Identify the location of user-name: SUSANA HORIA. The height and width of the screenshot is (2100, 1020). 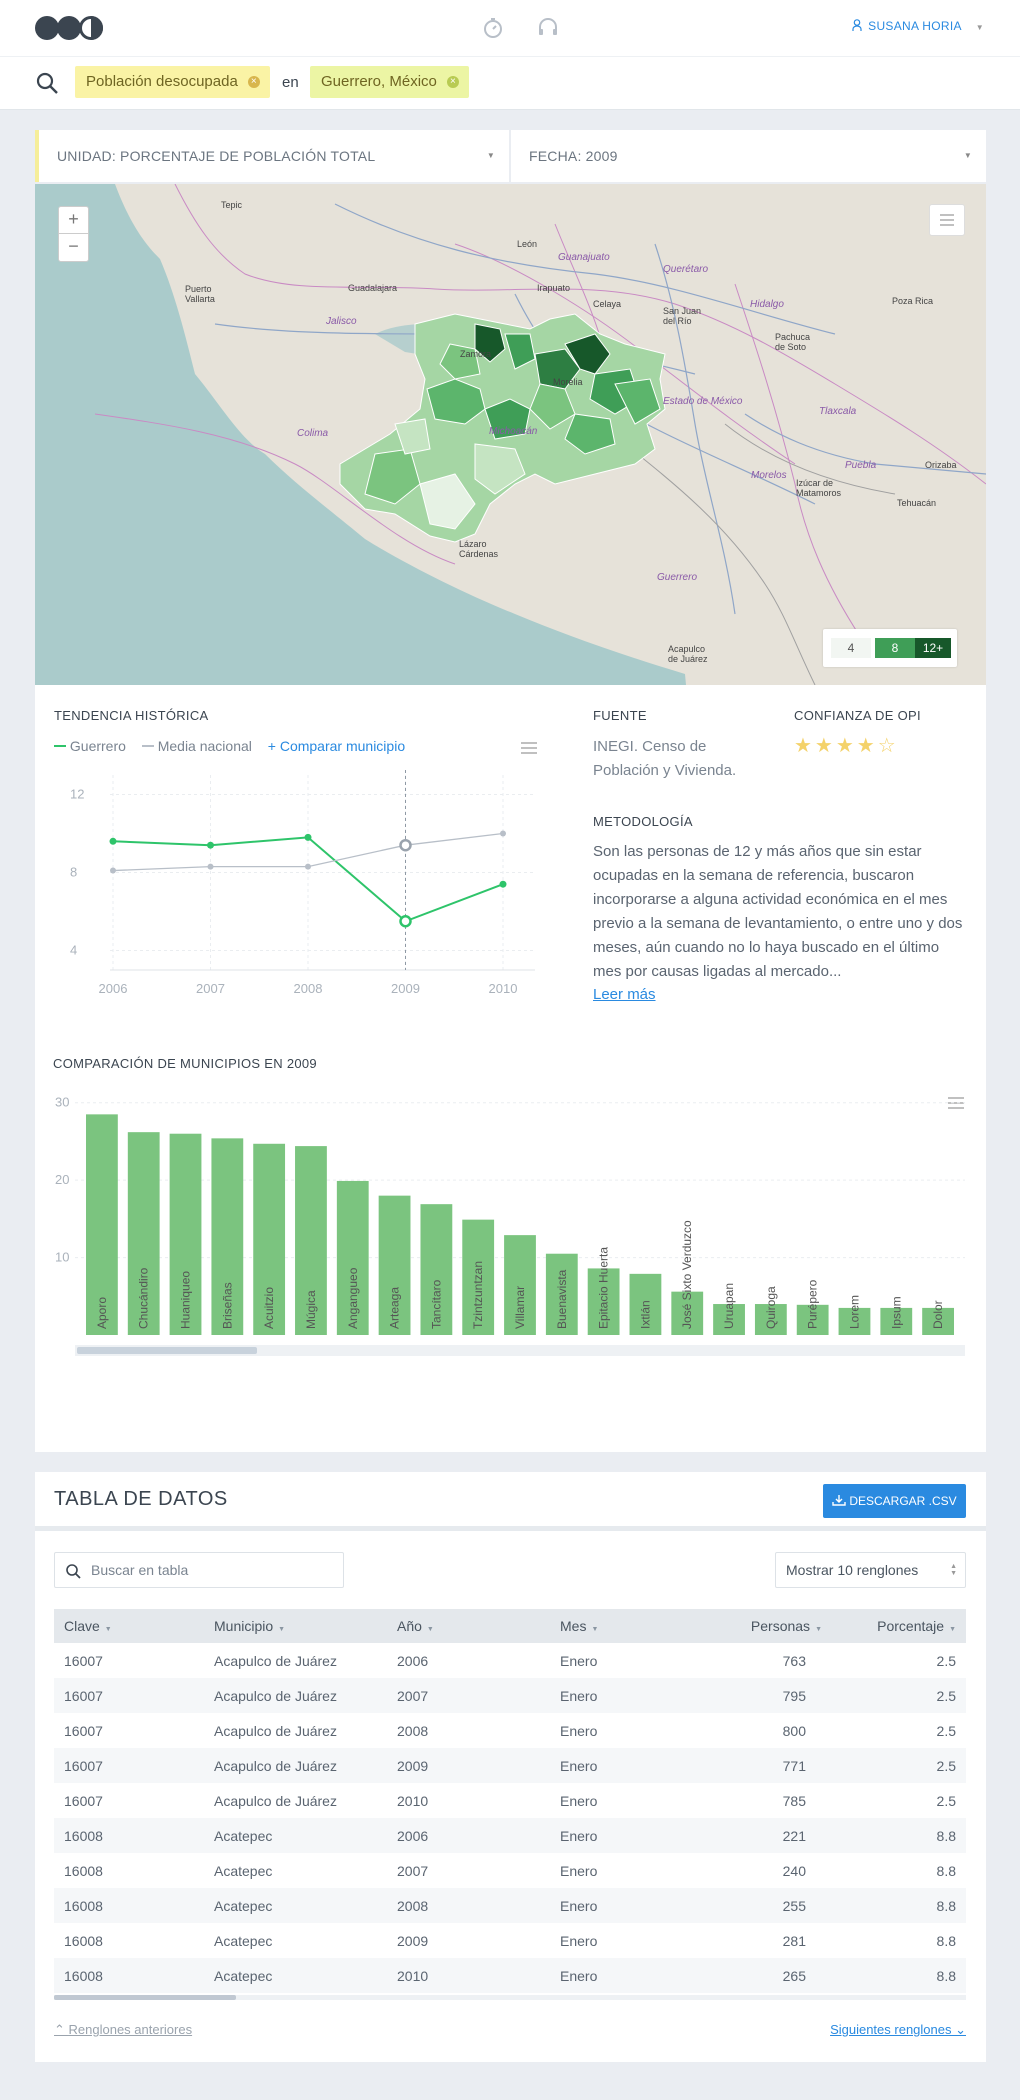
(915, 26).